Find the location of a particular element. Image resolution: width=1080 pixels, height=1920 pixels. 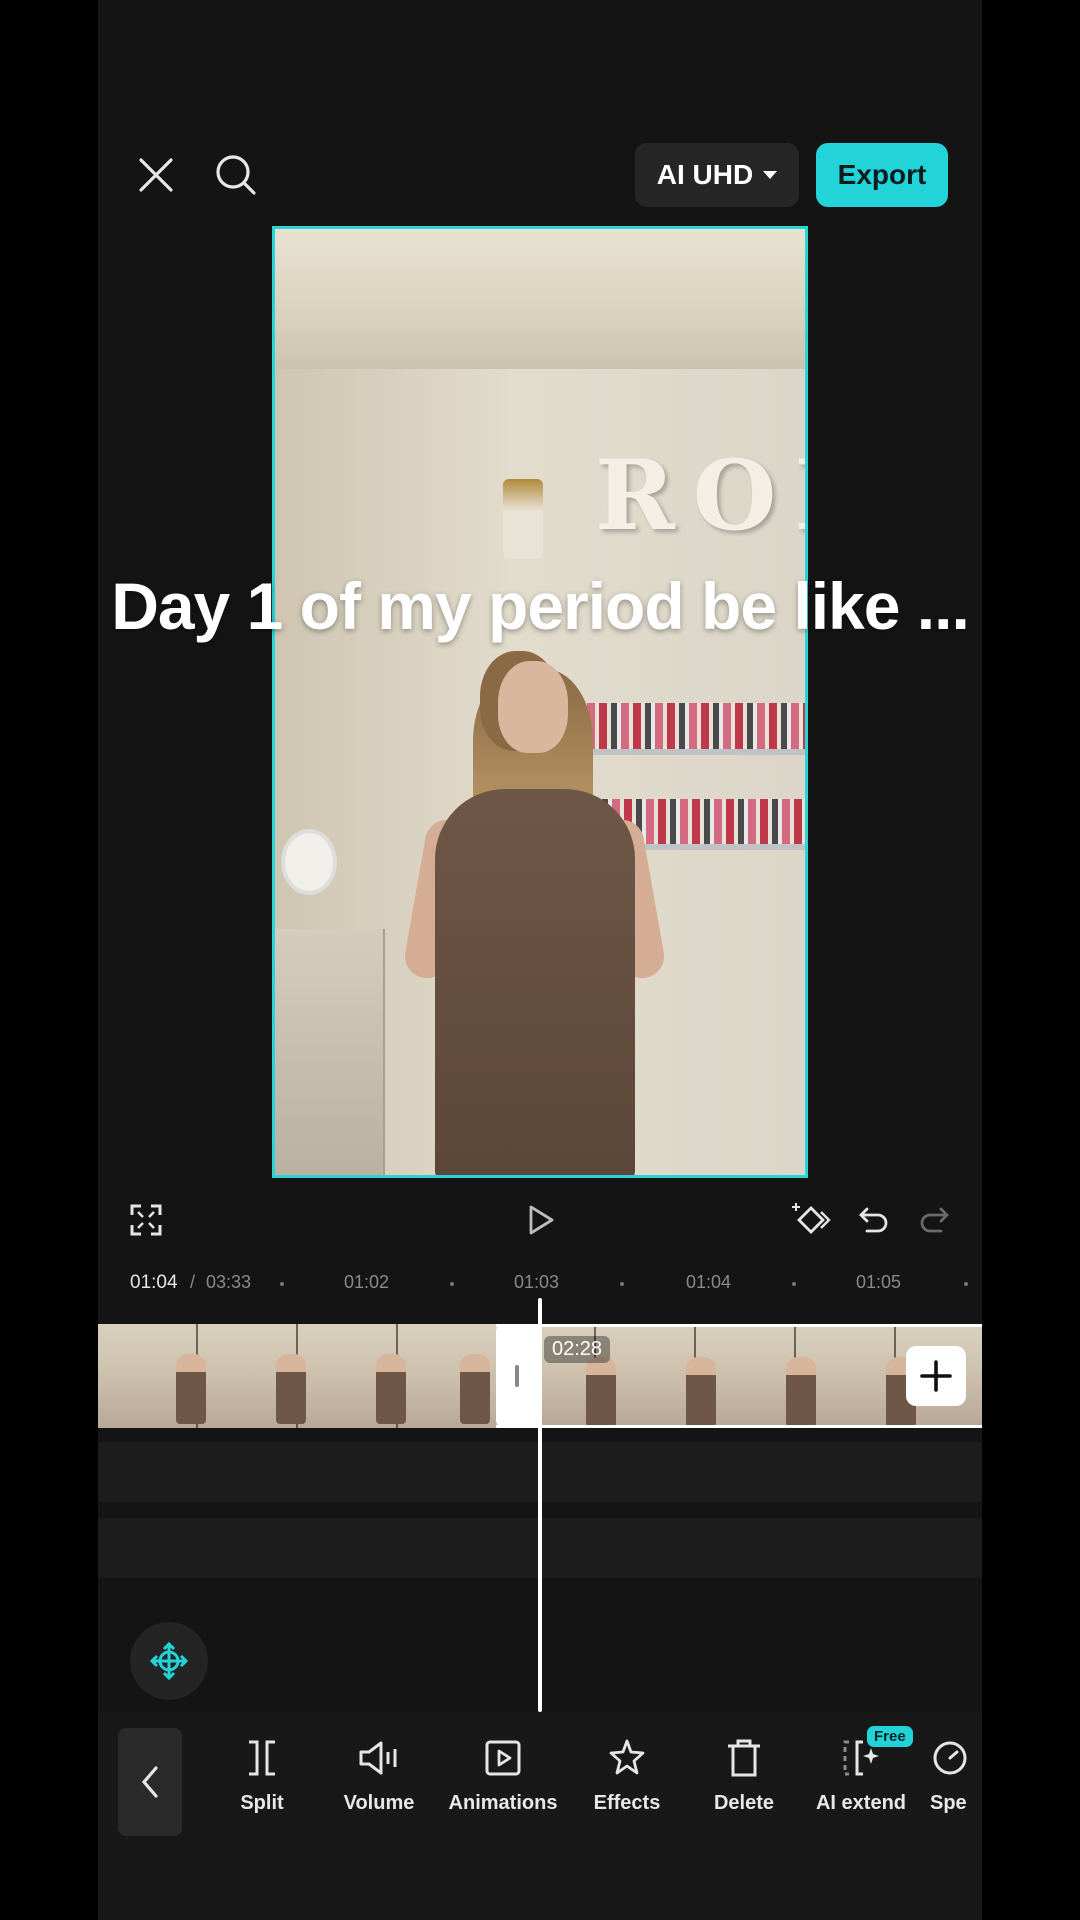

search-icon is located at coordinates (236, 175).